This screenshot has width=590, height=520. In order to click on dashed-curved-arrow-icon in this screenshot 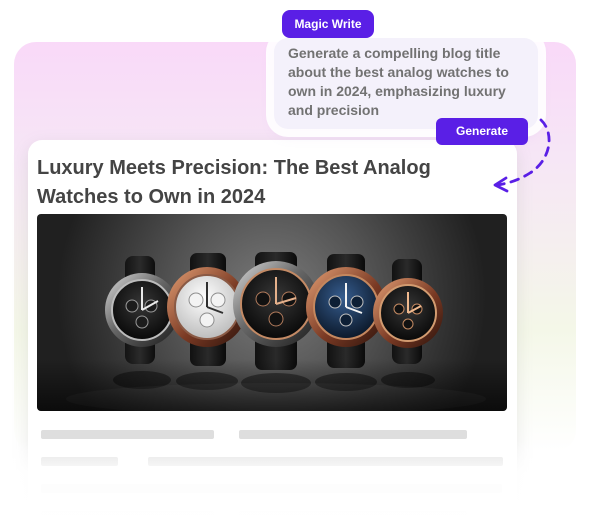, I will do `click(522, 155)`.